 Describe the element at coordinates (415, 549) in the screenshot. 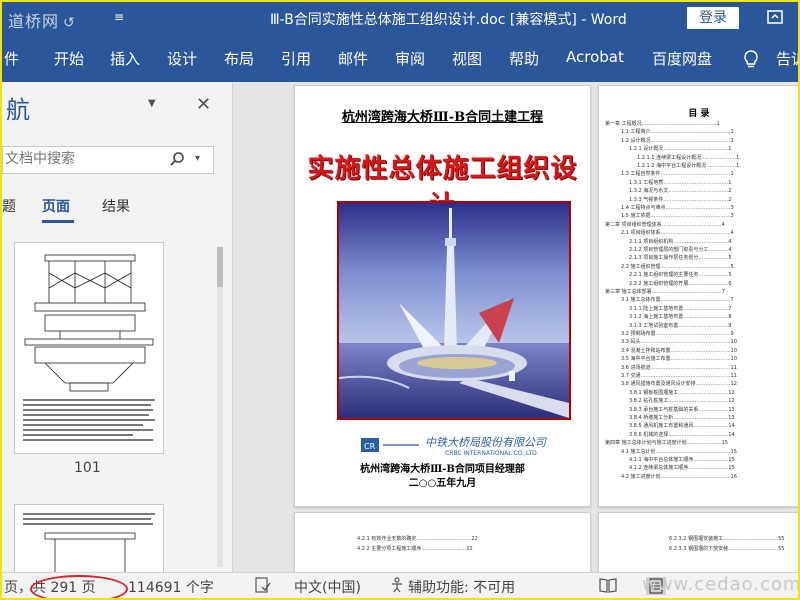

I see `lower-left-line: 4.2.2 主要分项工程施工顺序………………………22` at that location.